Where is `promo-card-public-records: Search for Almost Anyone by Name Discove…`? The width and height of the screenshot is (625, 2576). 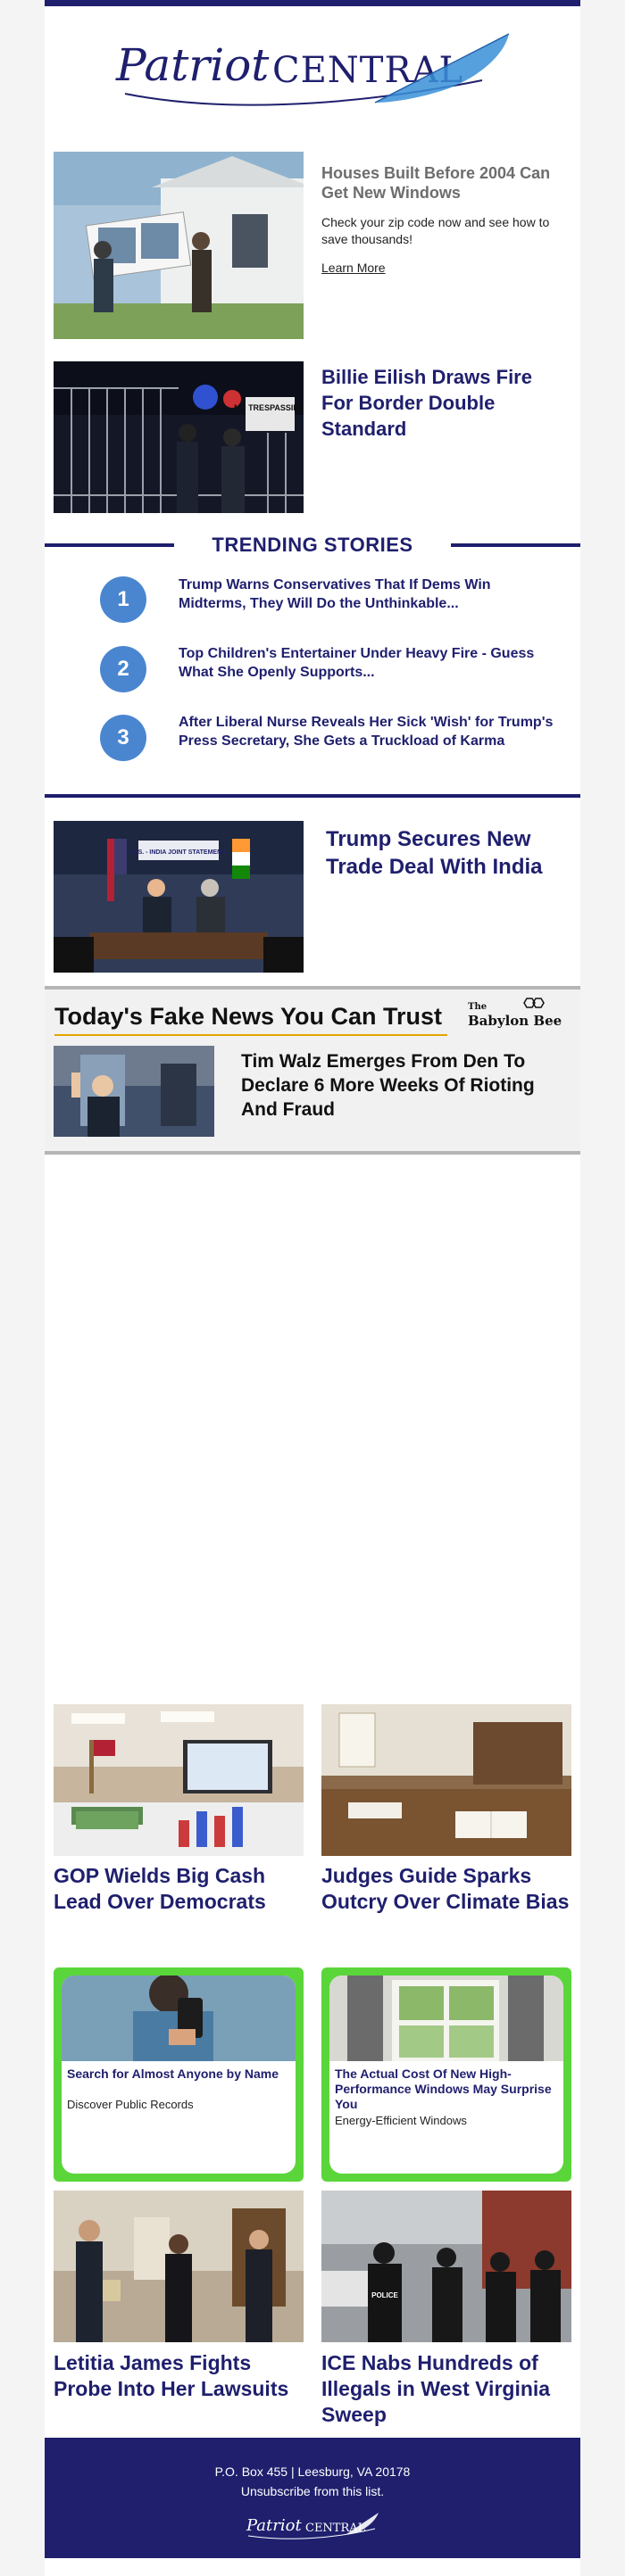 promo-card-public-records: Search for Almost Anyone by Name Discove… is located at coordinates (179, 2074).